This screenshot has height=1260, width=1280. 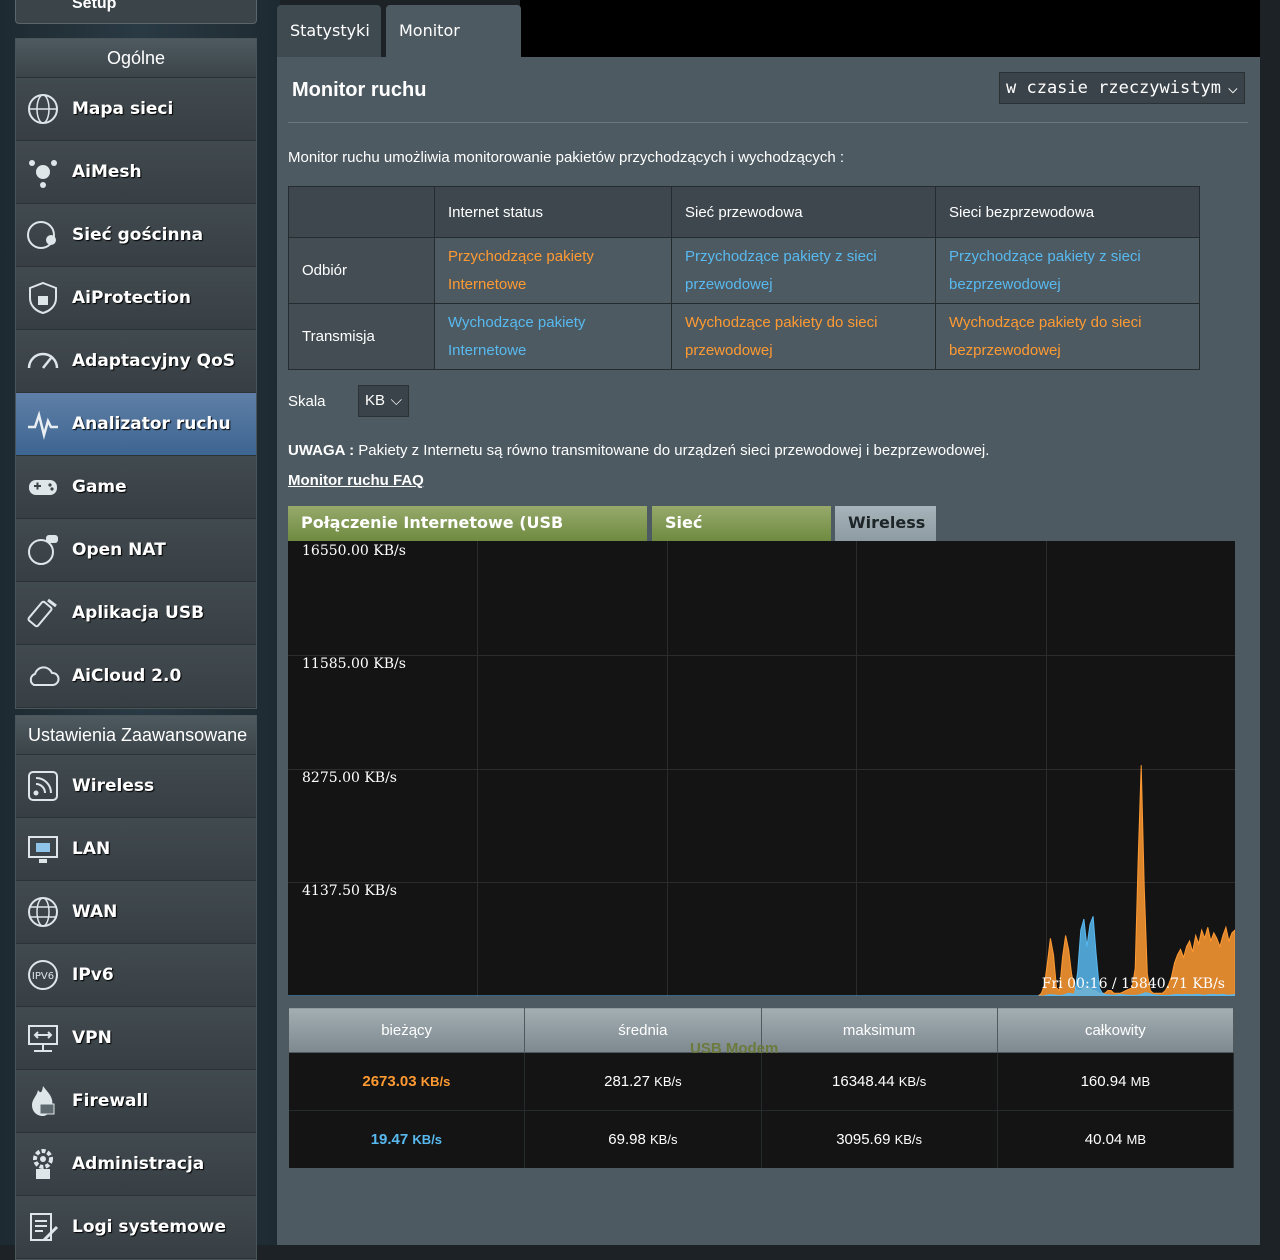 I want to click on stats-value: 160.94, so click(x=1103, y=1081).